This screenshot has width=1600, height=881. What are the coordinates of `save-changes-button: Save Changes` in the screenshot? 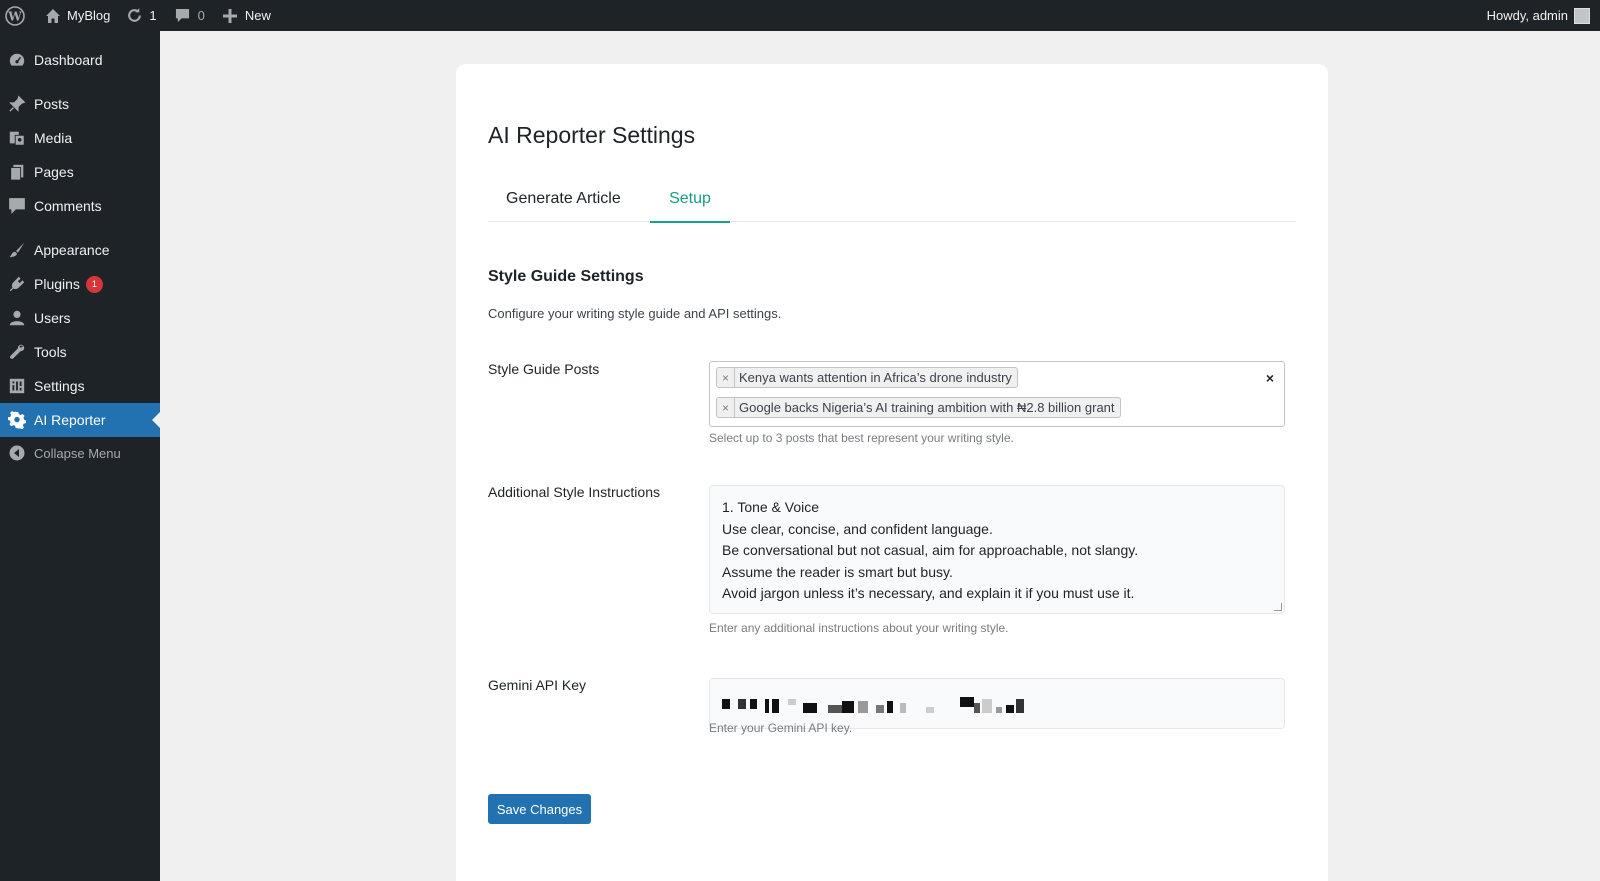 It's located at (539, 809).